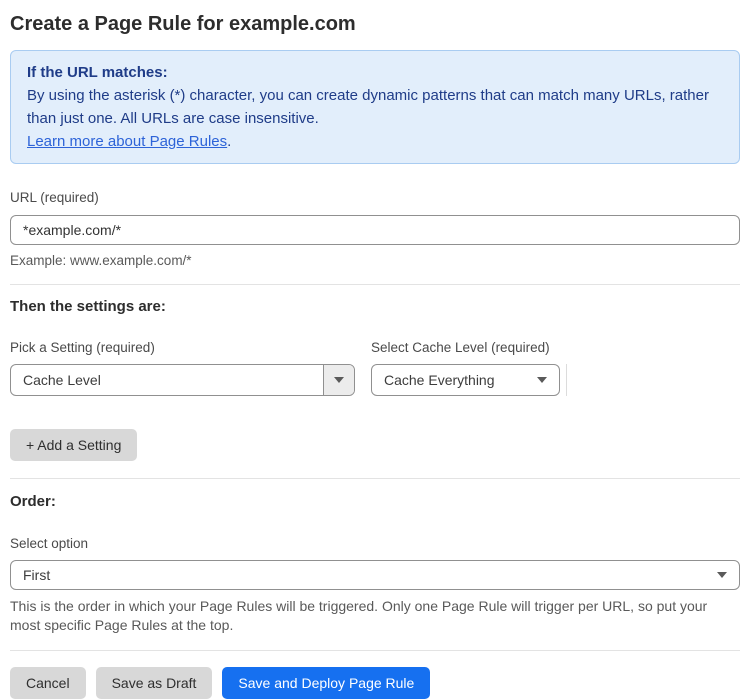 Image resolution: width=750 pixels, height=699 pixels. I want to click on cancel-button: Cancel, so click(48, 683).